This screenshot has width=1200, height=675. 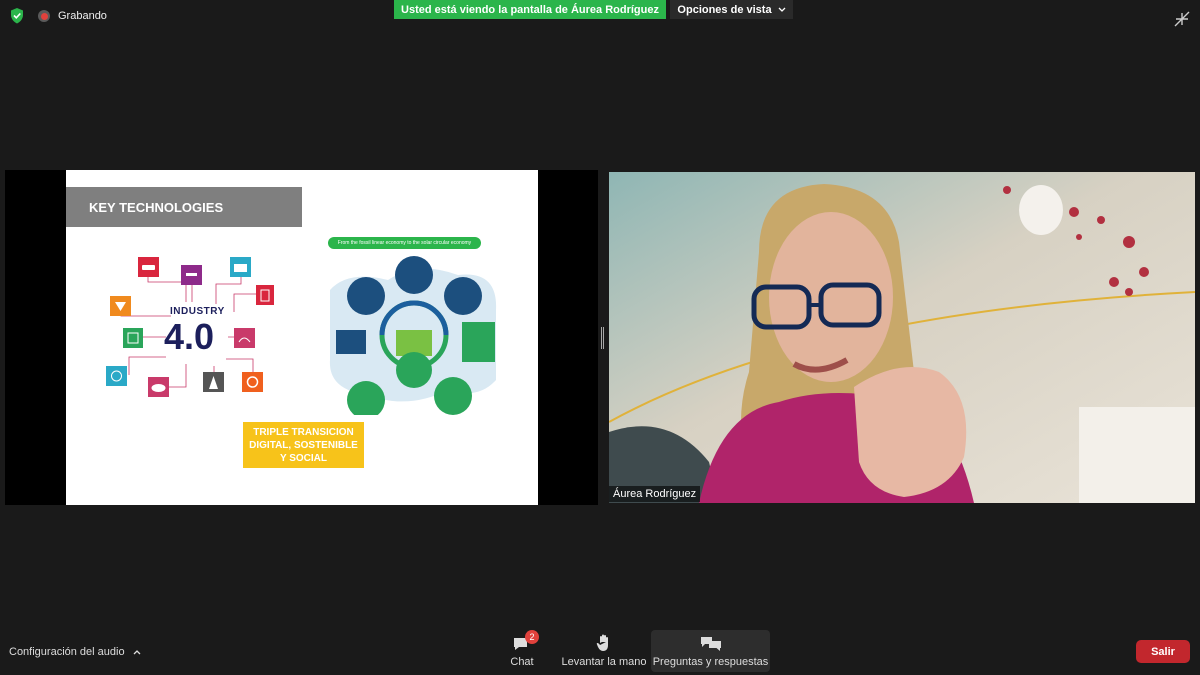 I want to click on view-options-button: Opciones de vista, so click(x=731, y=9).